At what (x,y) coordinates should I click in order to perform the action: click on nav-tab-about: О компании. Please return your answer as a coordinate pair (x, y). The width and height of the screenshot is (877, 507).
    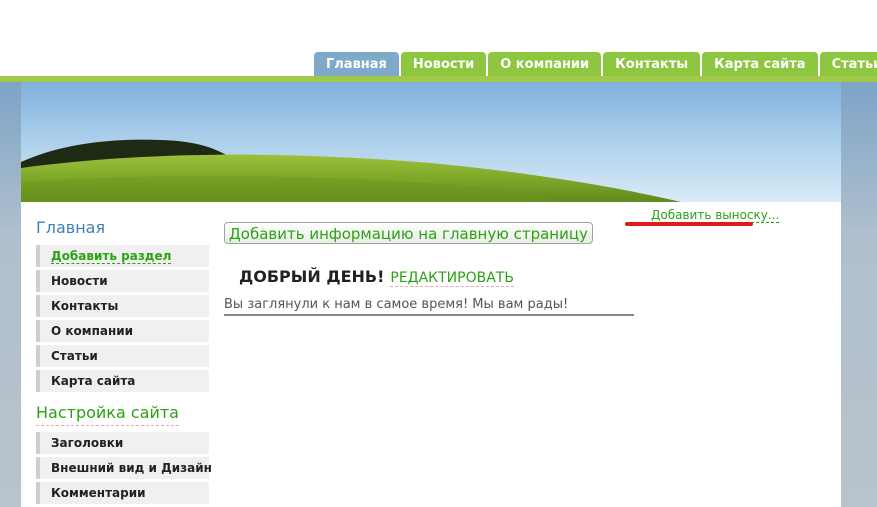
    Looking at the image, I should click on (545, 64).